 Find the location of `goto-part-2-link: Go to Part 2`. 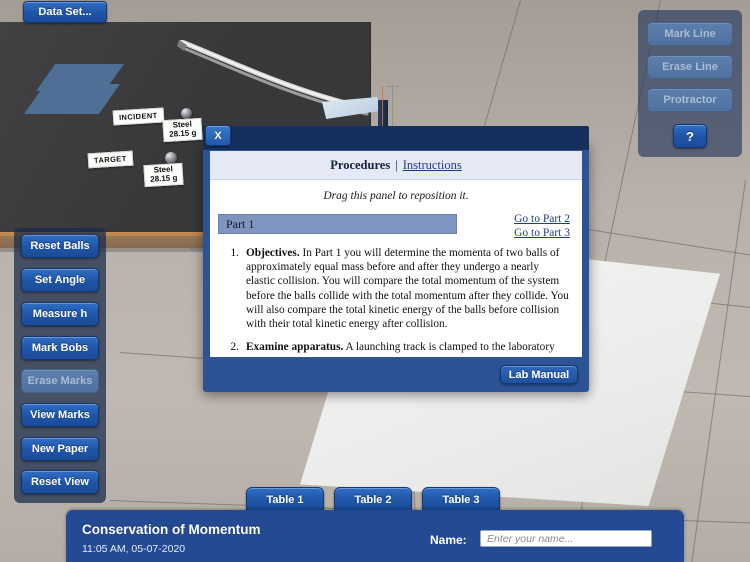

goto-part-2-link: Go to Part 2 is located at coordinates (542, 219).